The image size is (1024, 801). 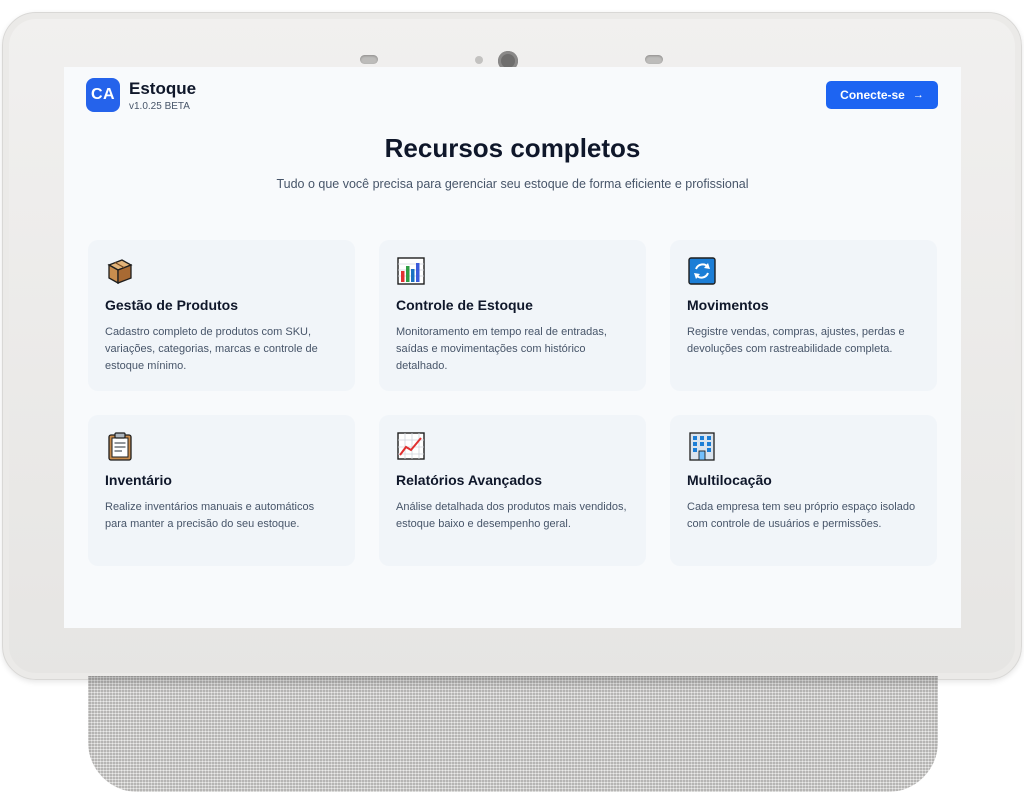 I want to click on app-title: Estoque, so click(x=163, y=88).